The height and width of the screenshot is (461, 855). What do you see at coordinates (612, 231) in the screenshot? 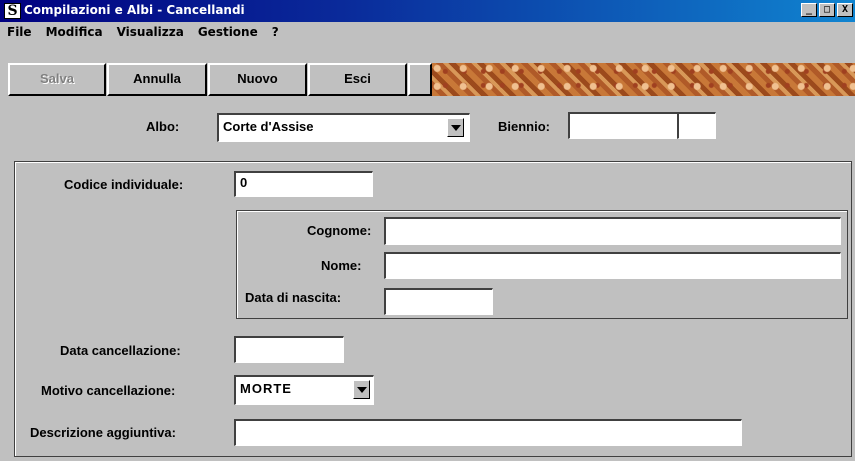
I see `cognome-field` at bounding box center [612, 231].